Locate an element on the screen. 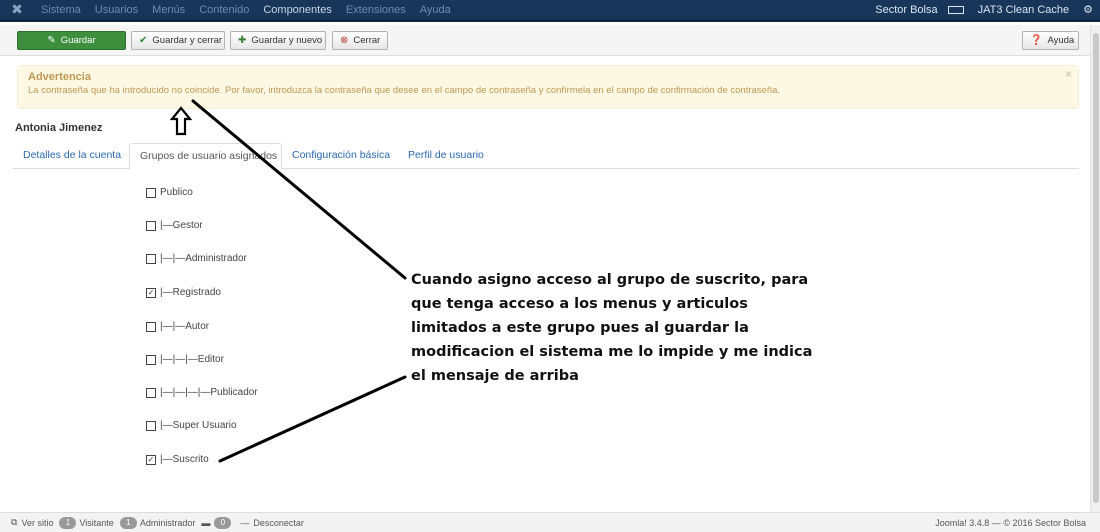 This screenshot has width=1100, height=532. group-item: |—|—Autor is located at coordinates (177, 326).